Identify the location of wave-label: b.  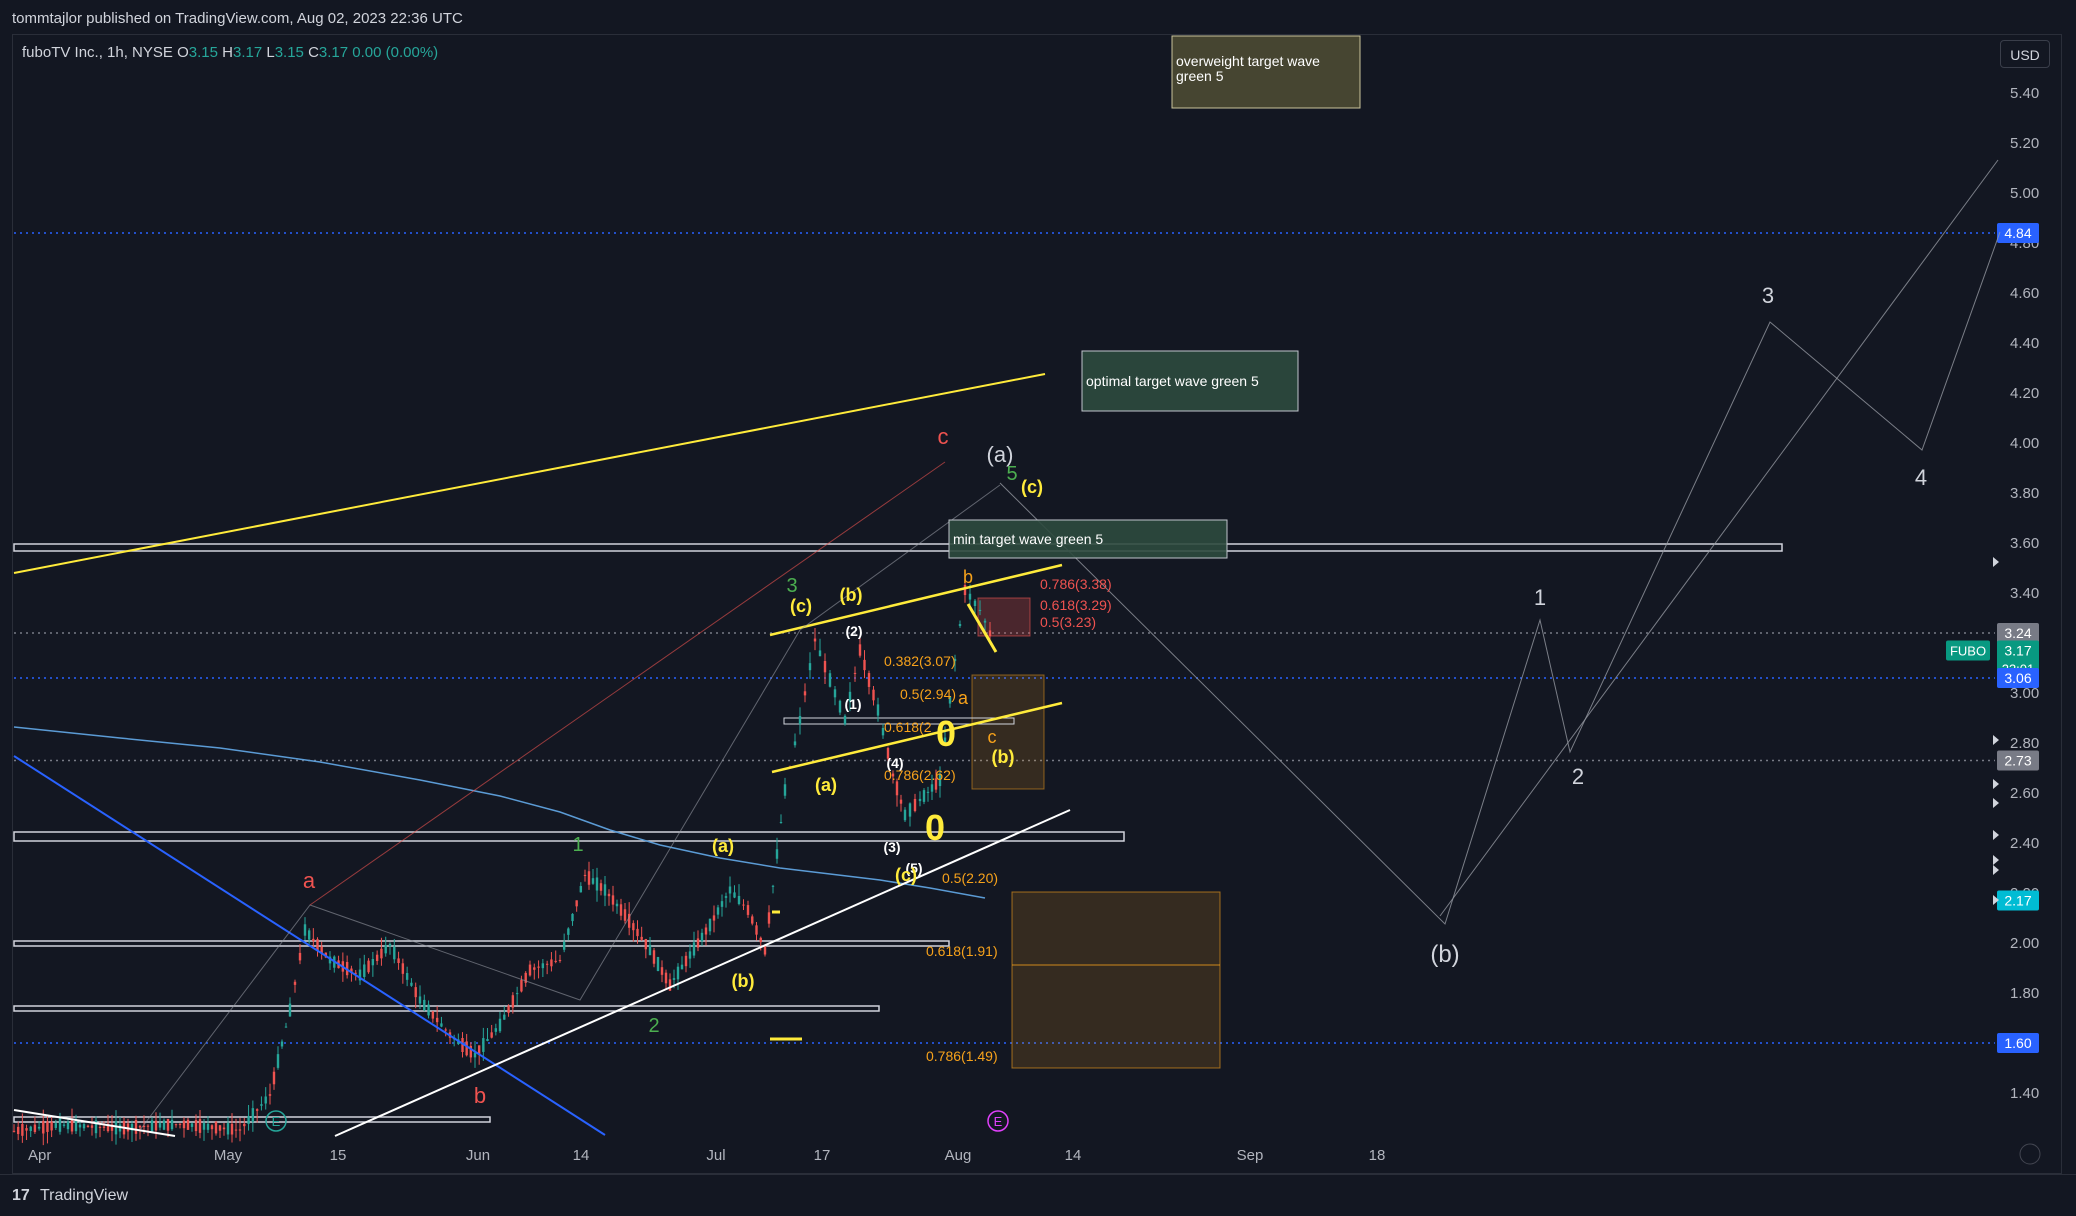
(968, 577).